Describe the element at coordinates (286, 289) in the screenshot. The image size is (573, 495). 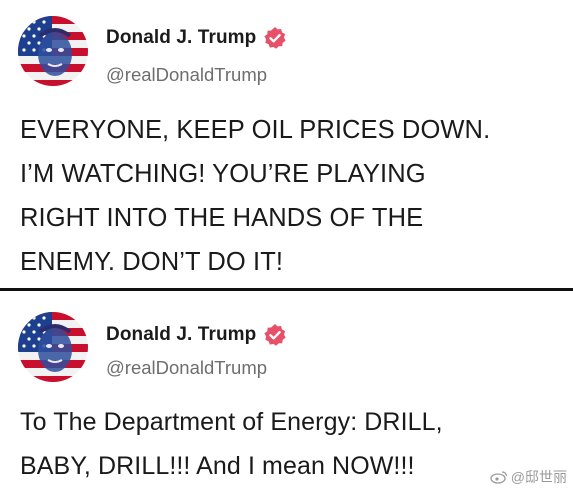
I see `divider` at that location.